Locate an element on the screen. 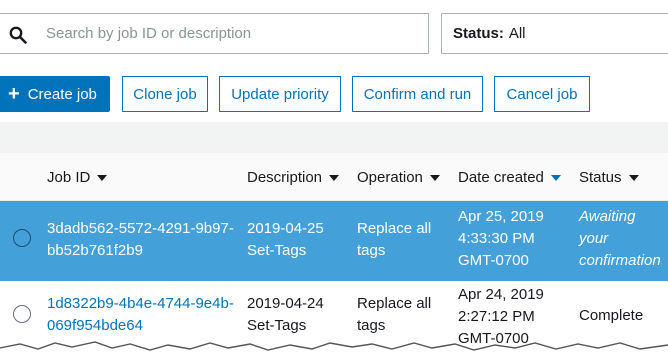 The image size is (668, 356). job-id-link: 3dadb562-5572-4291-9b97- bb52b761f2b9 is located at coordinates (140, 240).